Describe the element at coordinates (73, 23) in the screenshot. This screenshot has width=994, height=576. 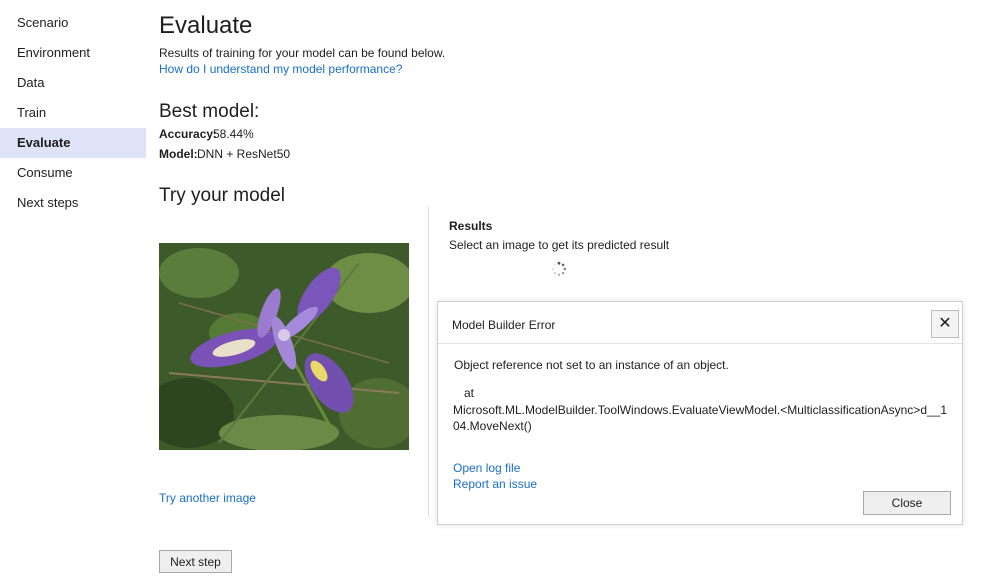
I see `sidebar-item-scenario: Scenario` at that location.